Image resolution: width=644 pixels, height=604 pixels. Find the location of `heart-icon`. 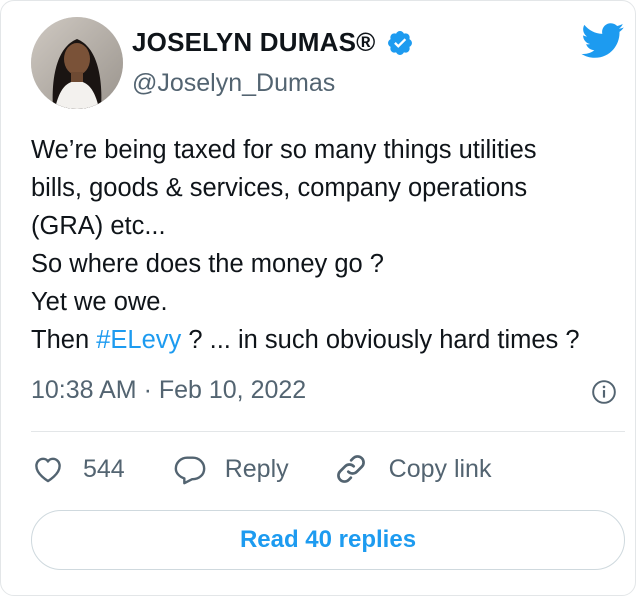

heart-icon is located at coordinates (48, 470).